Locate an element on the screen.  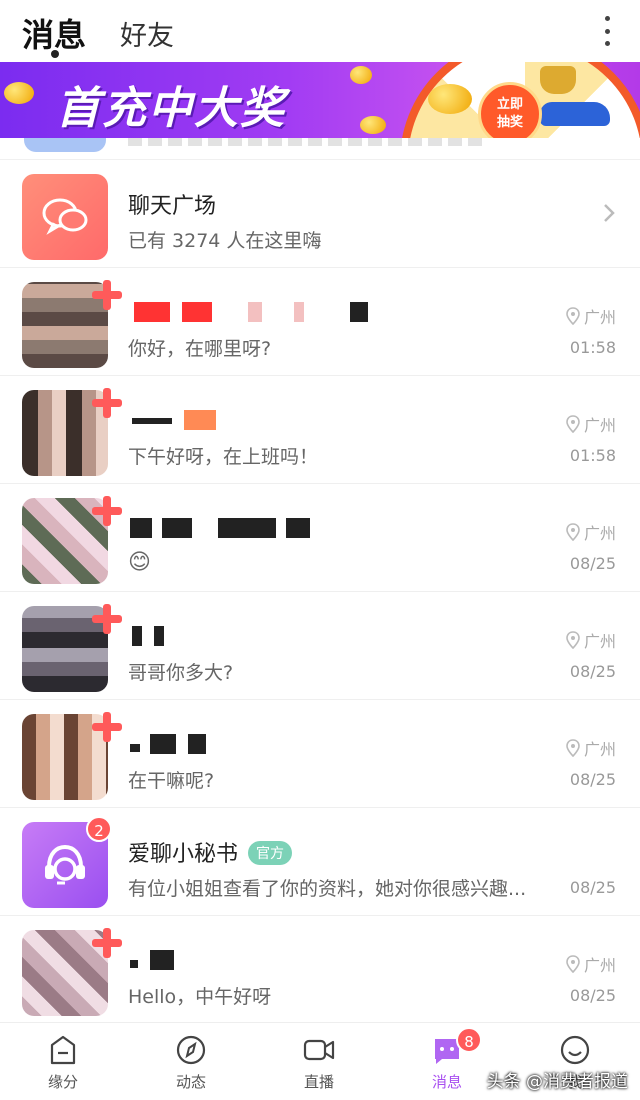
list-item: 在干嘛呢? 广州 08/25 is located at coordinates (320, 754).